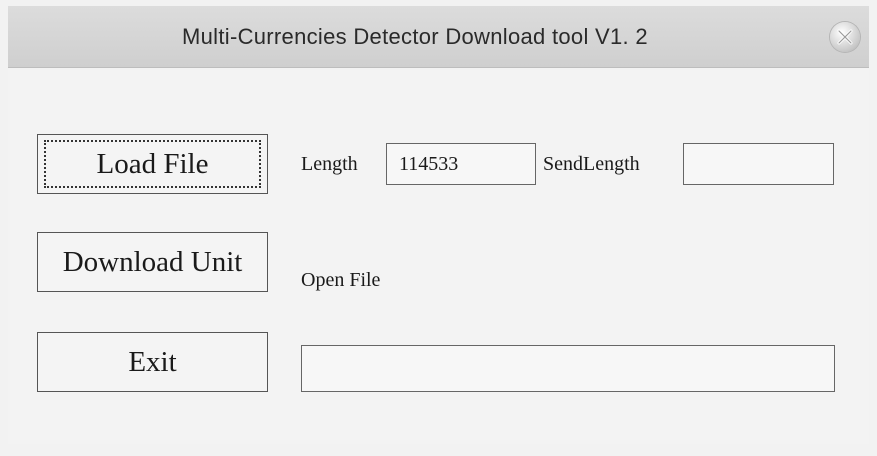  I want to click on length-label: Length, so click(329, 164).